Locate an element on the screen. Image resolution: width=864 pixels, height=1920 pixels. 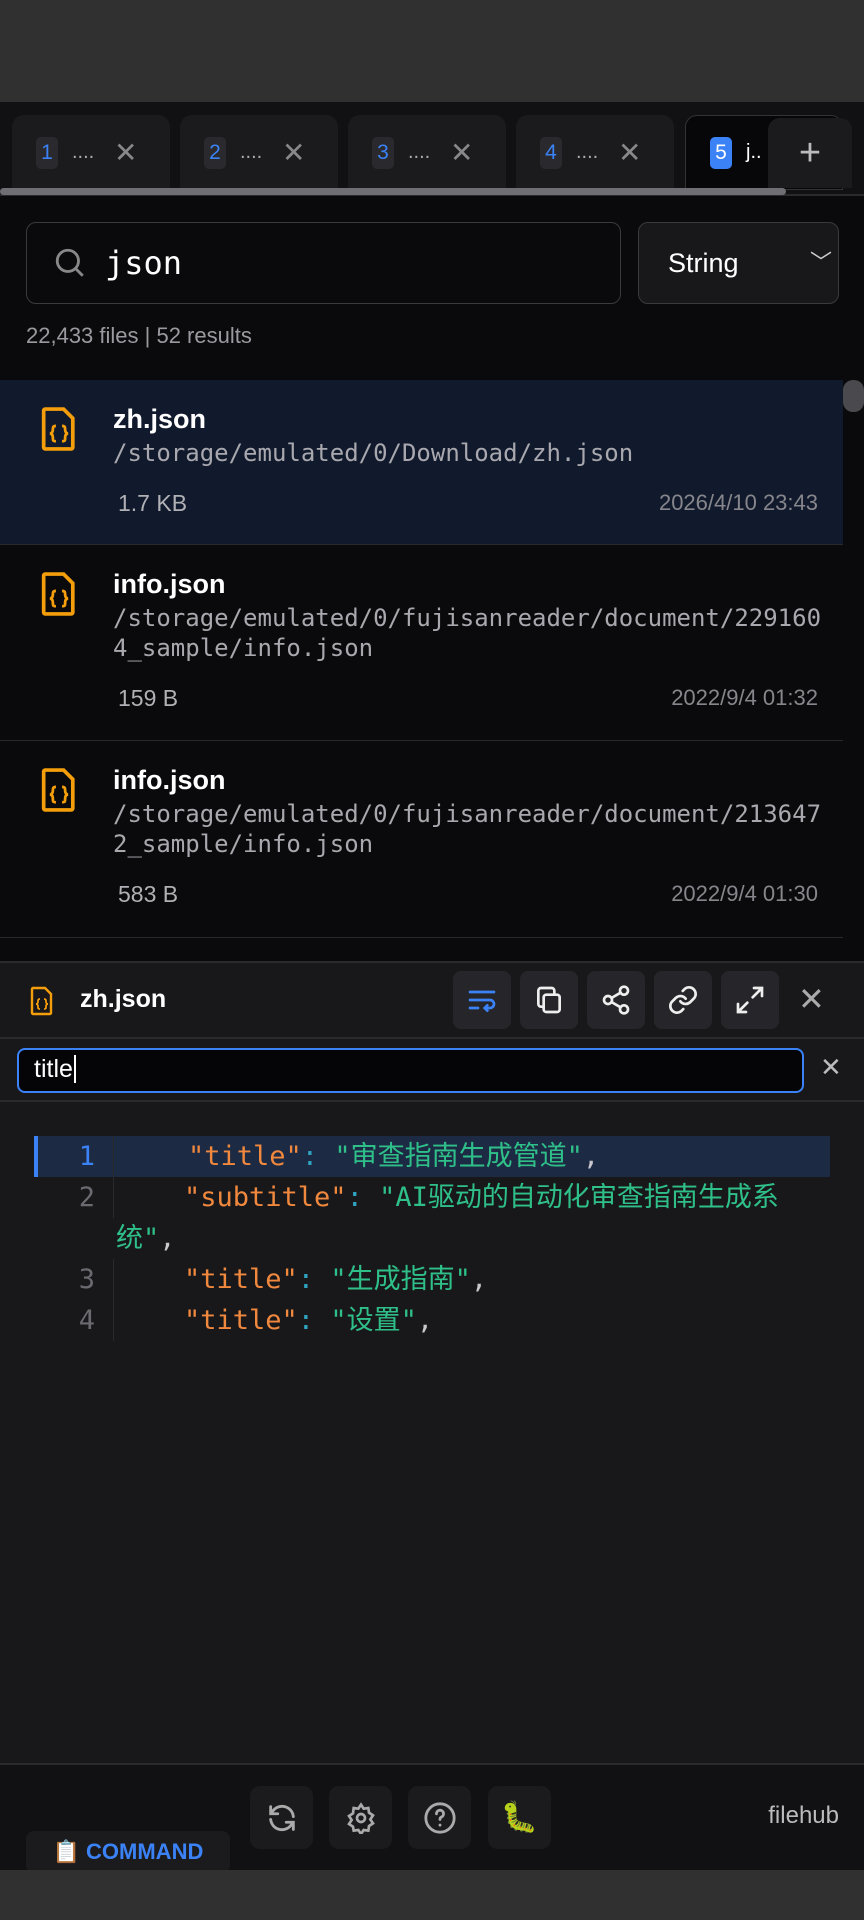
tab-number: 4 is located at coordinates (551, 152).